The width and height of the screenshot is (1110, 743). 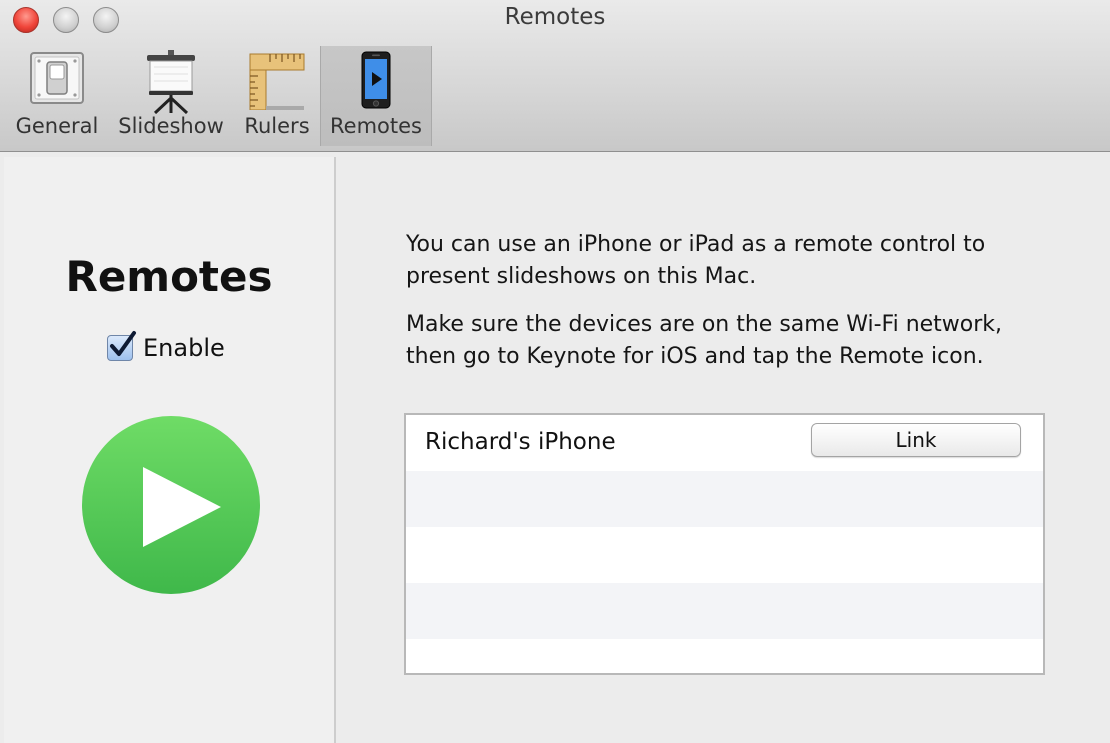 What do you see at coordinates (57, 80) in the screenshot?
I see `switch-icon` at bounding box center [57, 80].